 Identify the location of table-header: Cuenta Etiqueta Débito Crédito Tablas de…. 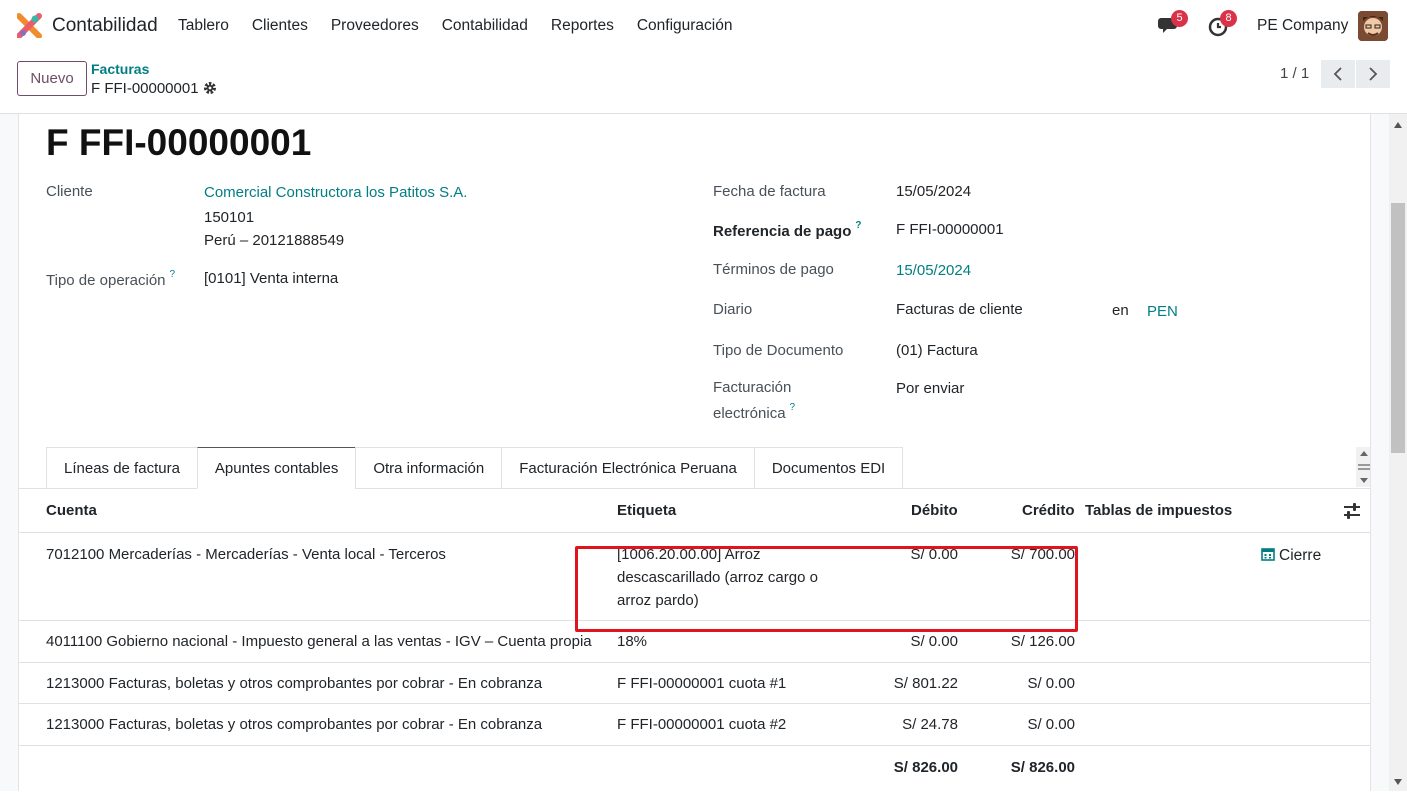
(694, 511).